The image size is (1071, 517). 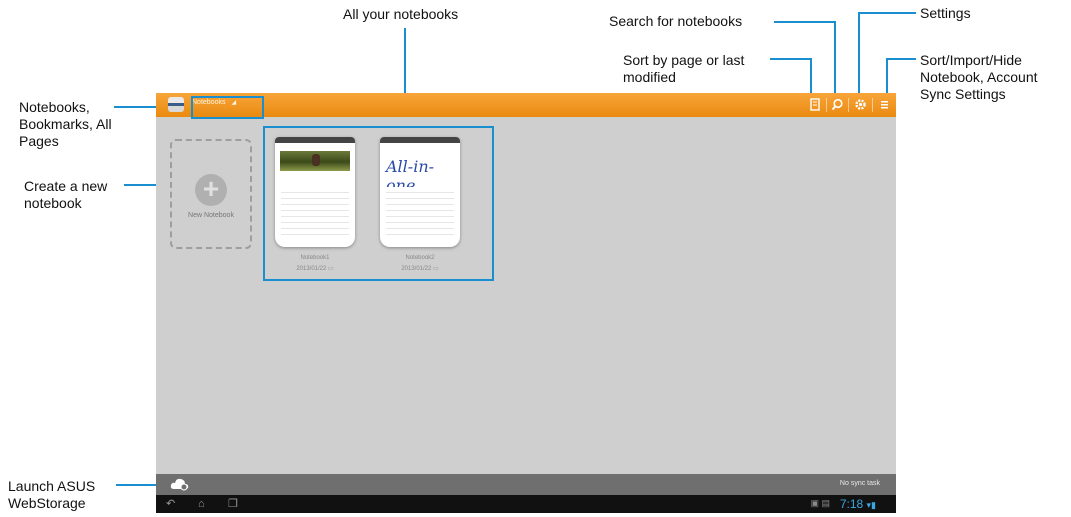 What do you see at coordinates (211, 190) in the screenshot?
I see `add-icon: +` at bounding box center [211, 190].